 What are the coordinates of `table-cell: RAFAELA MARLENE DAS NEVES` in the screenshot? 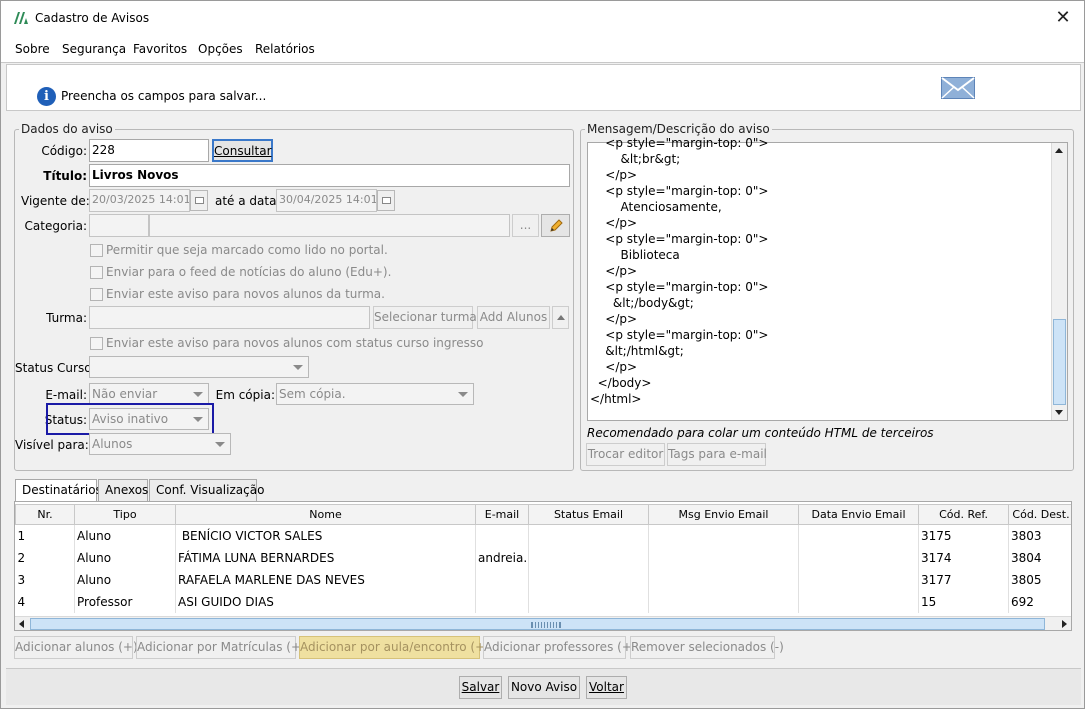 It's located at (325, 579).